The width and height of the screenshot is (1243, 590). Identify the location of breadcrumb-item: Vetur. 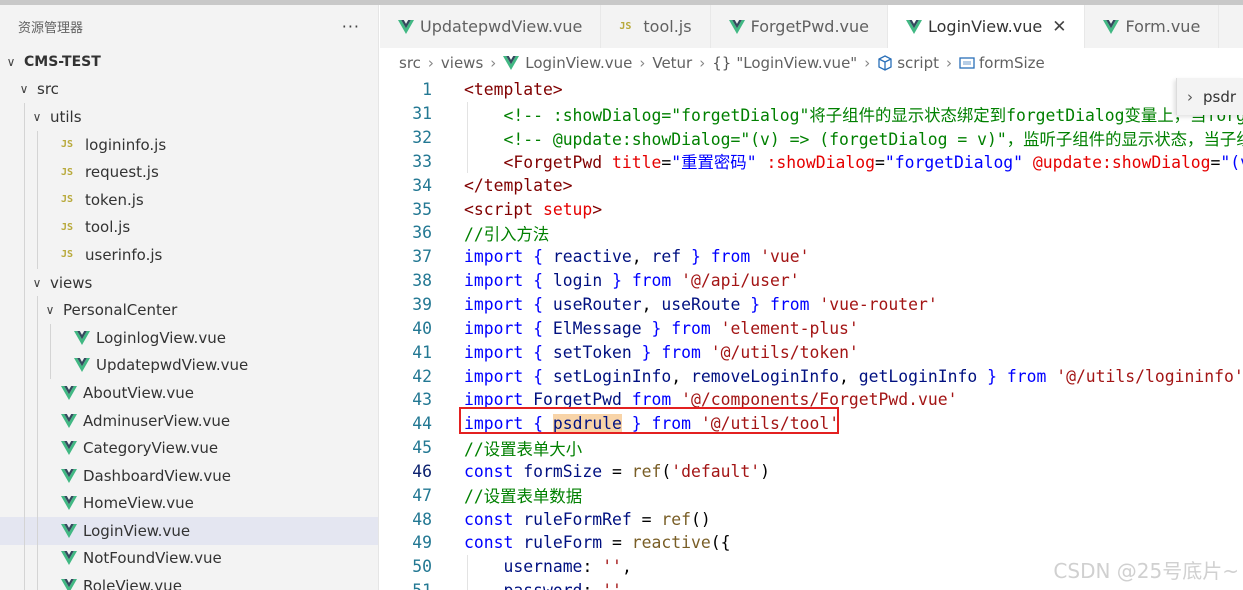
(672, 63).